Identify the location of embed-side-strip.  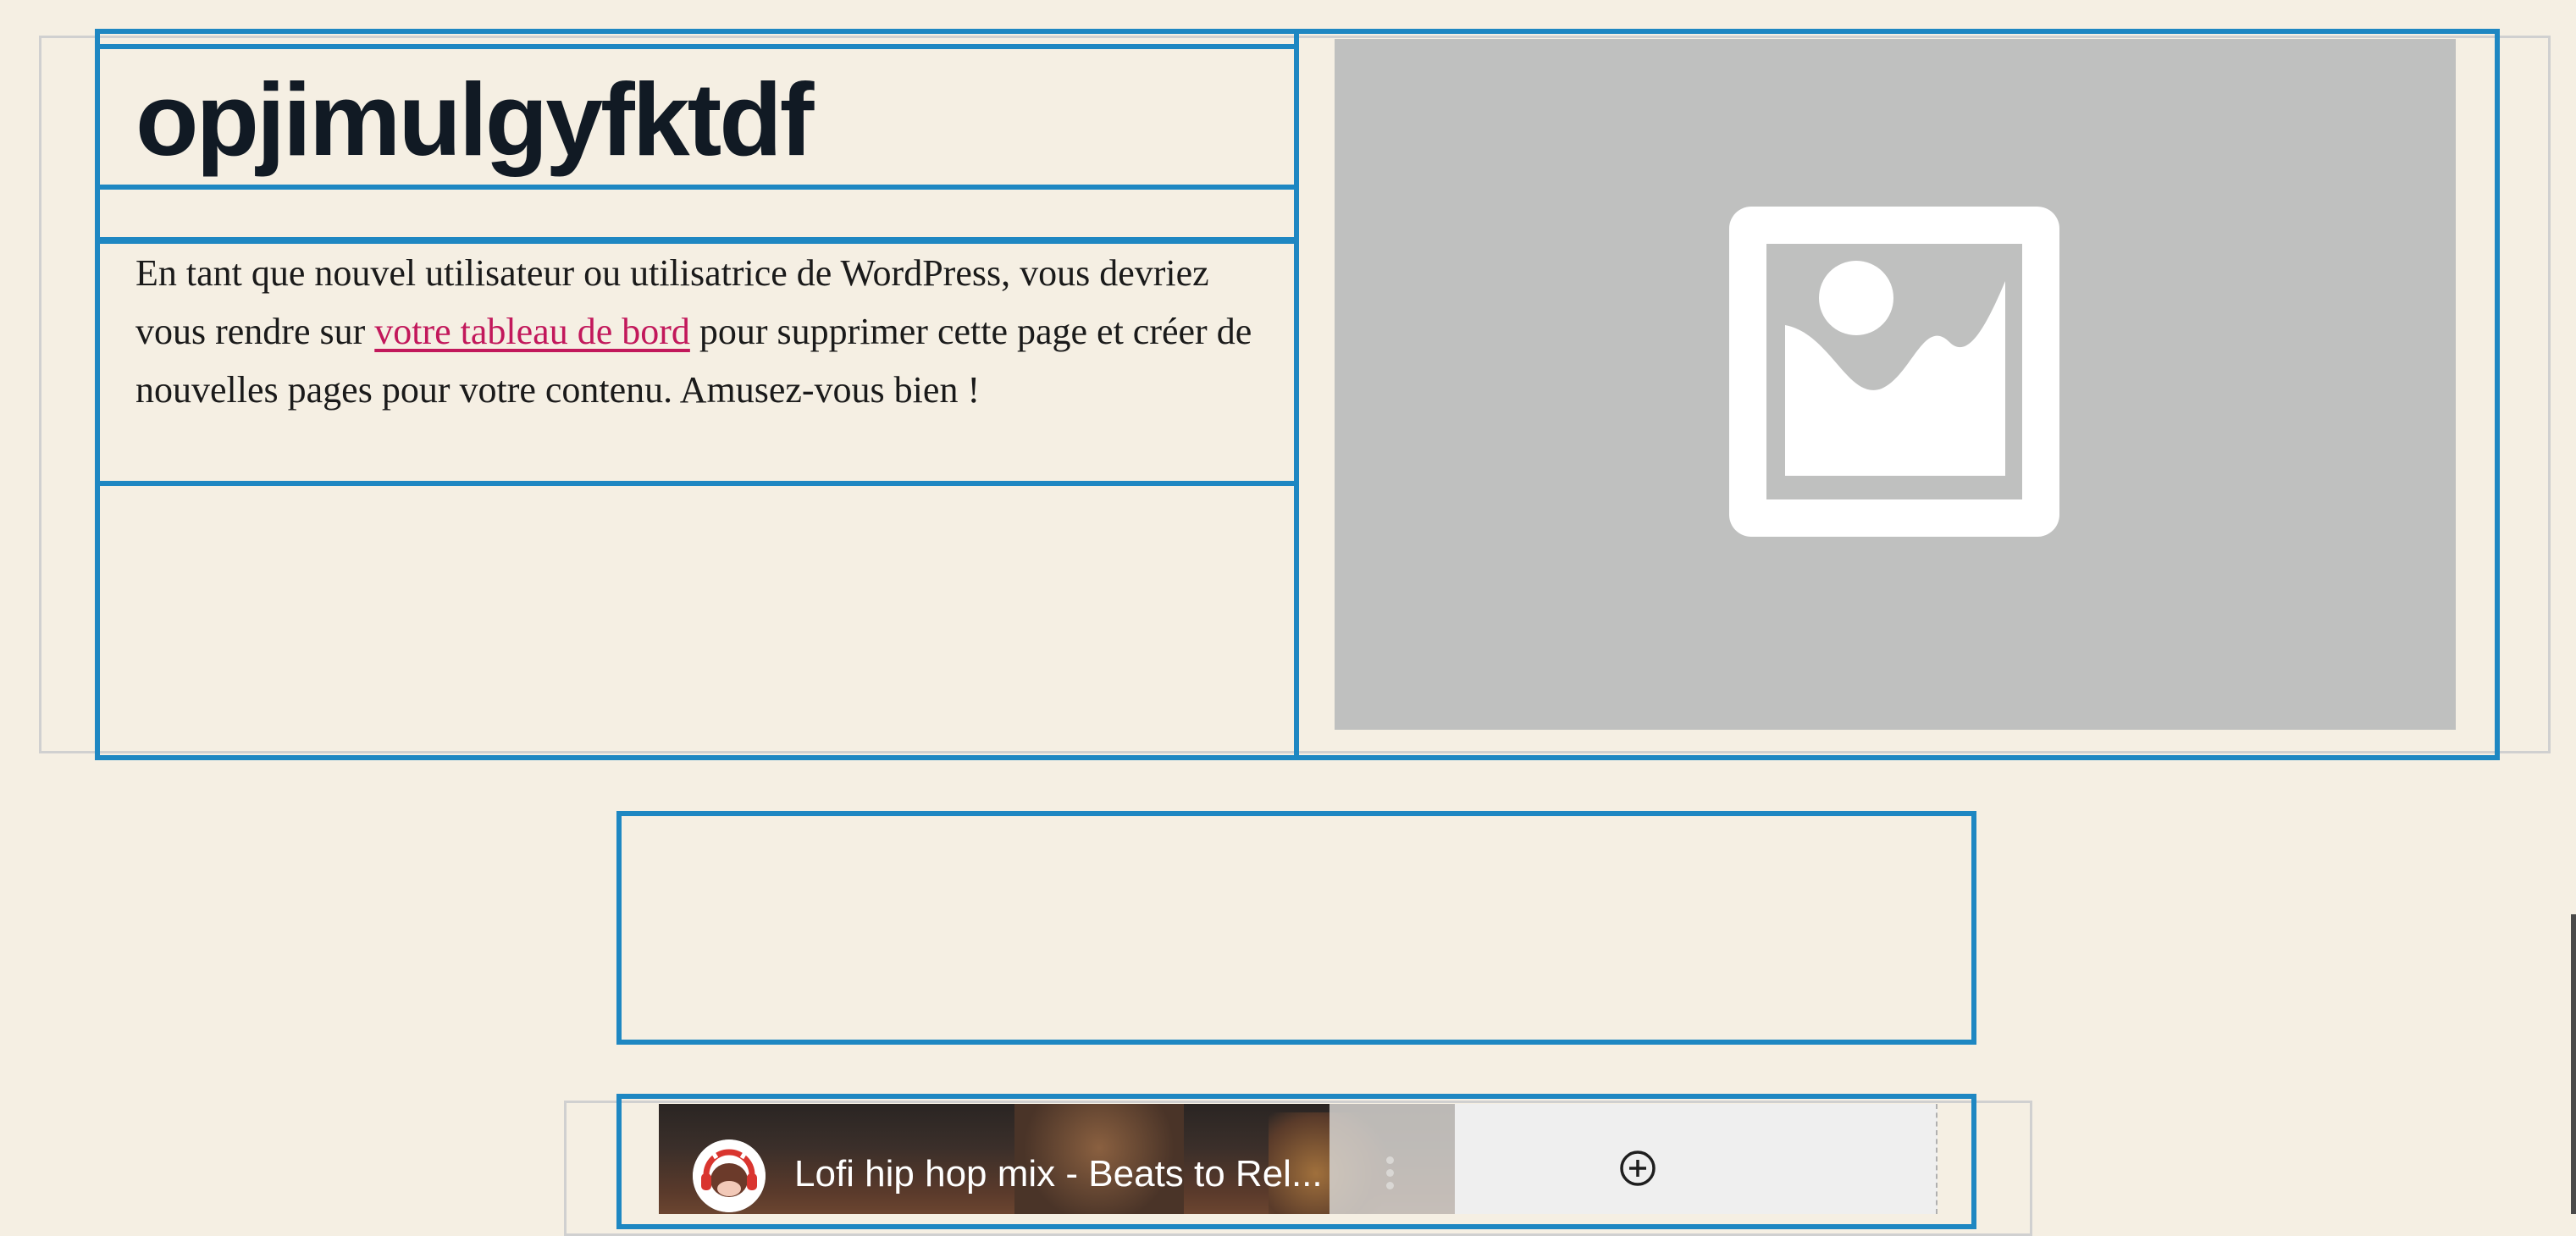
(1392, 1159).